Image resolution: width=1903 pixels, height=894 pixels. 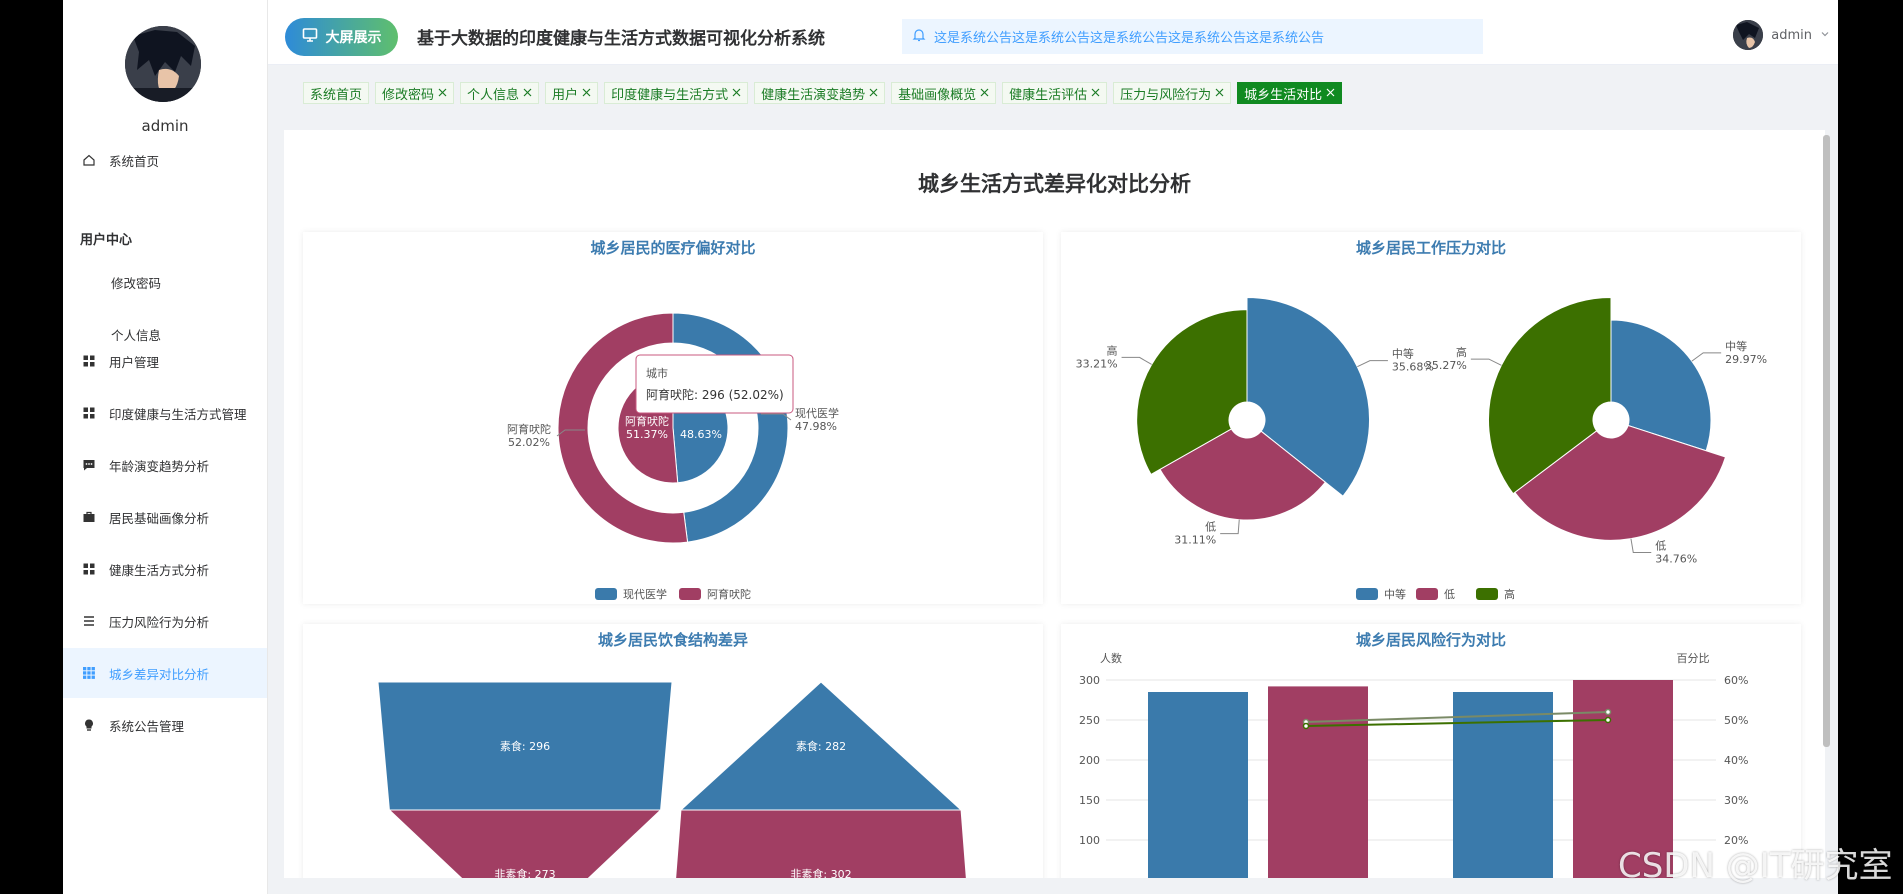 I want to click on tab-label: 压力与风险行为, so click(x=1166, y=95).